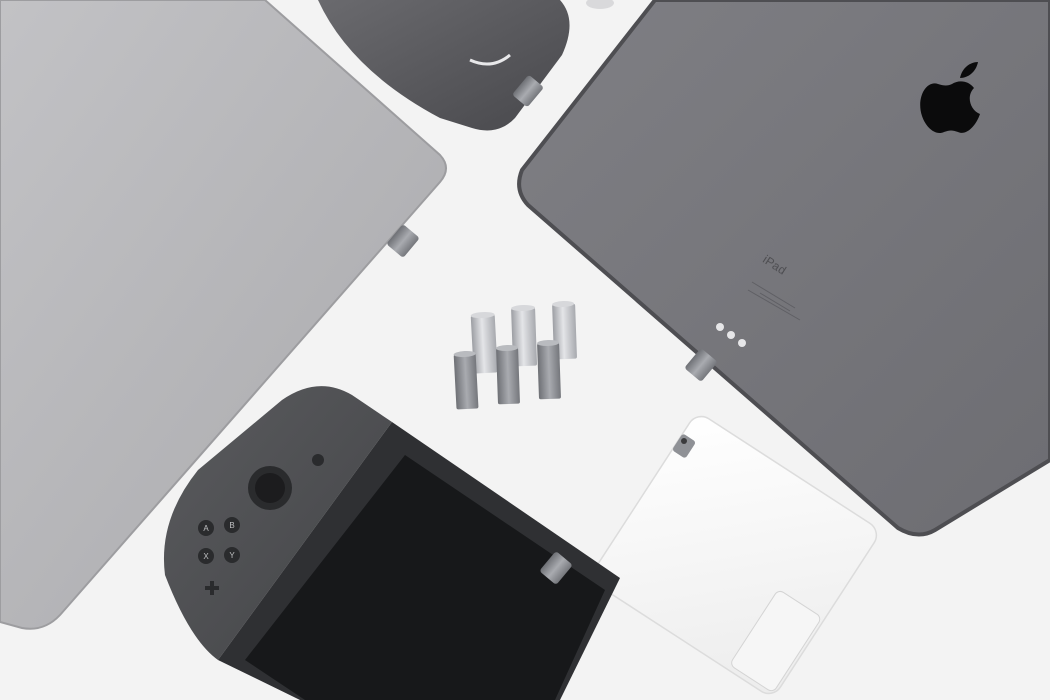 This screenshot has width=1050, height=700. What do you see at coordinates (206, 528) in the screenshot?
I see `button-a: A` at bounding box center [206, 528].